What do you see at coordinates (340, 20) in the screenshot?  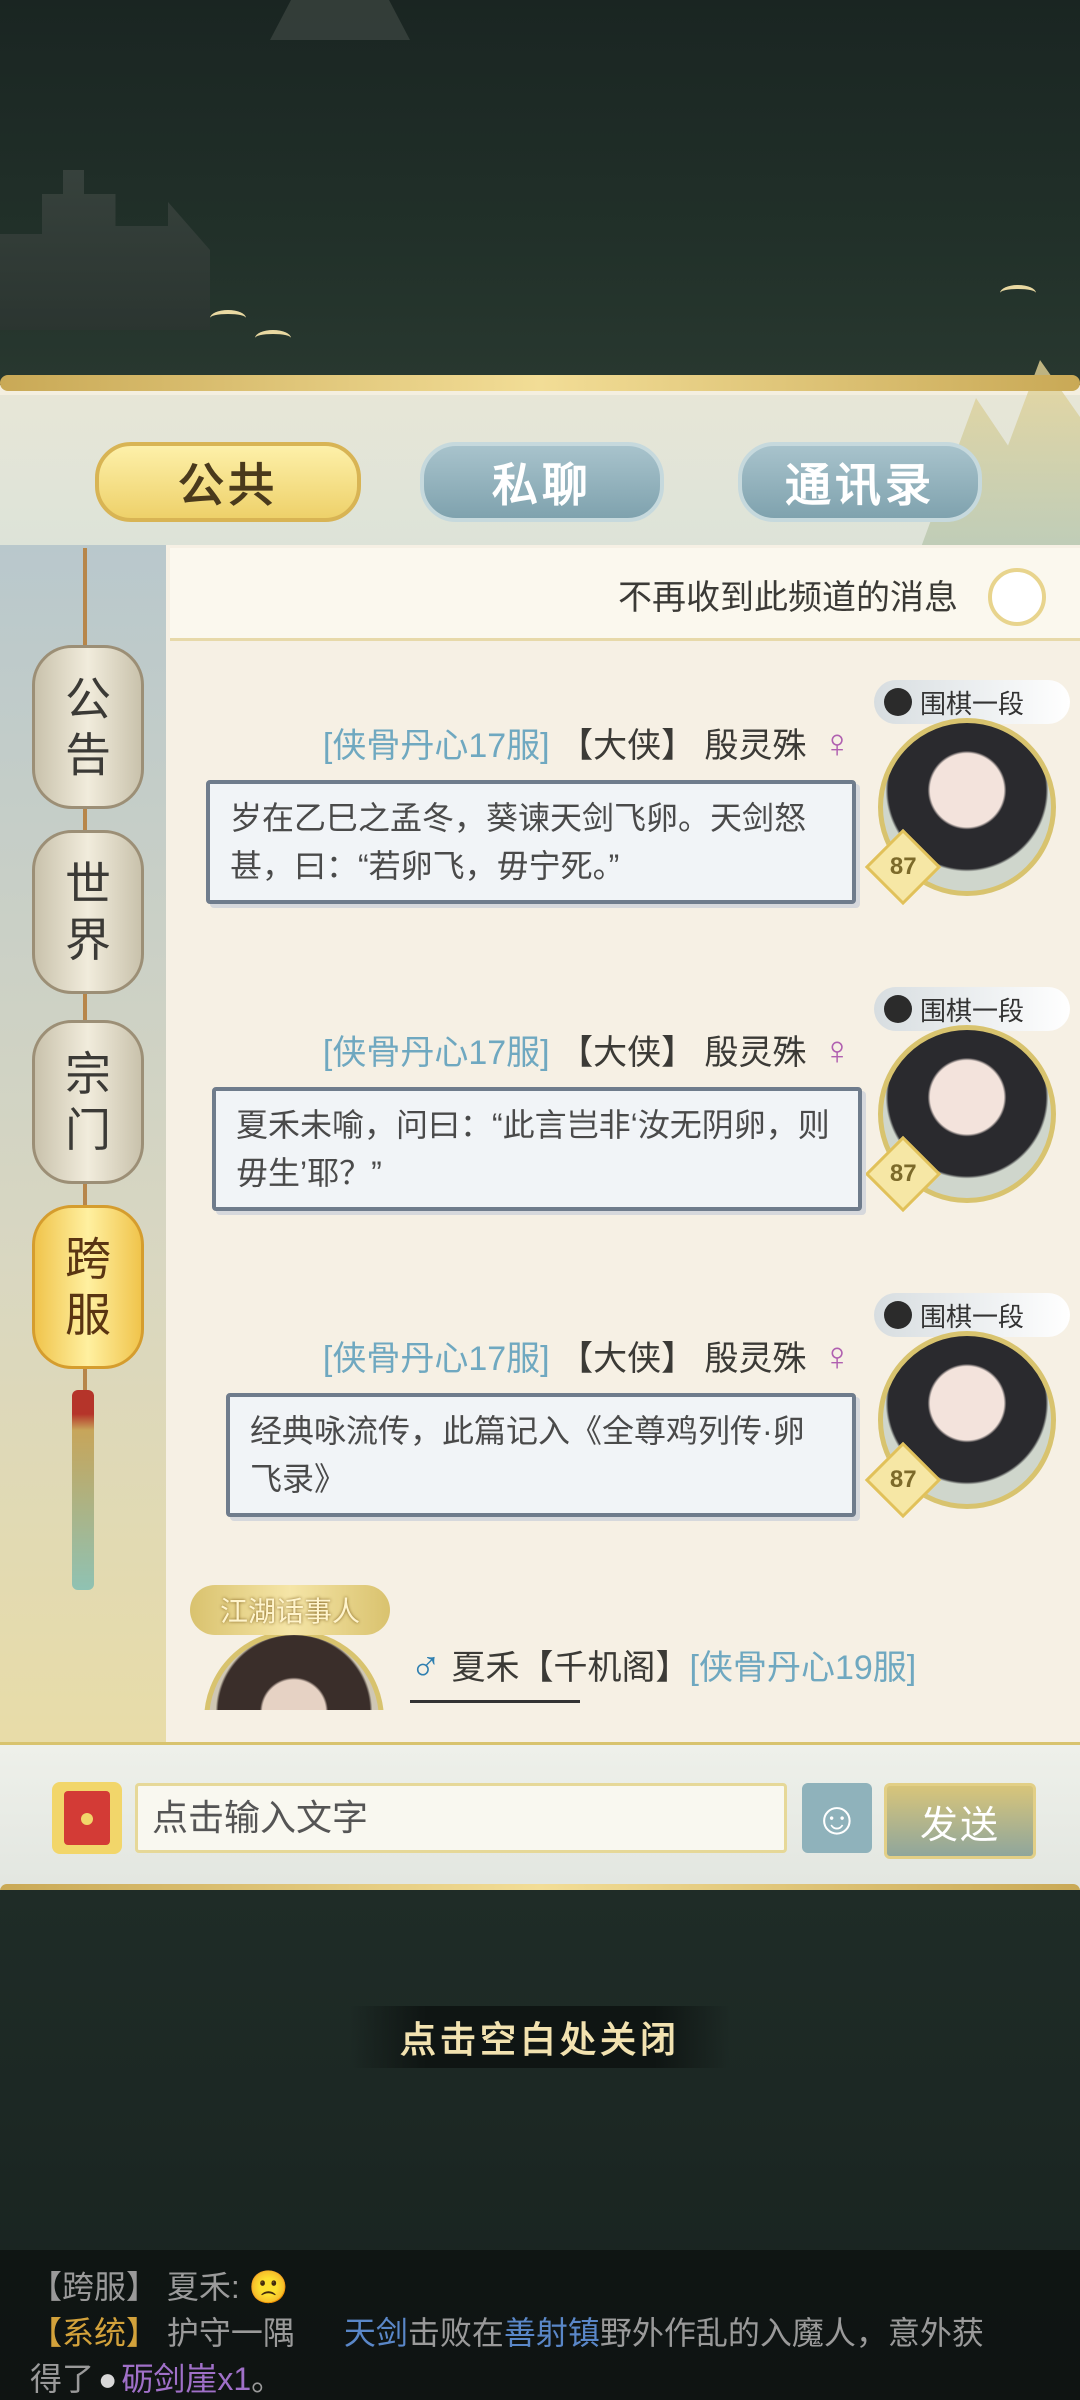 I see `building-silhouette` at bounding box center [340, 20].